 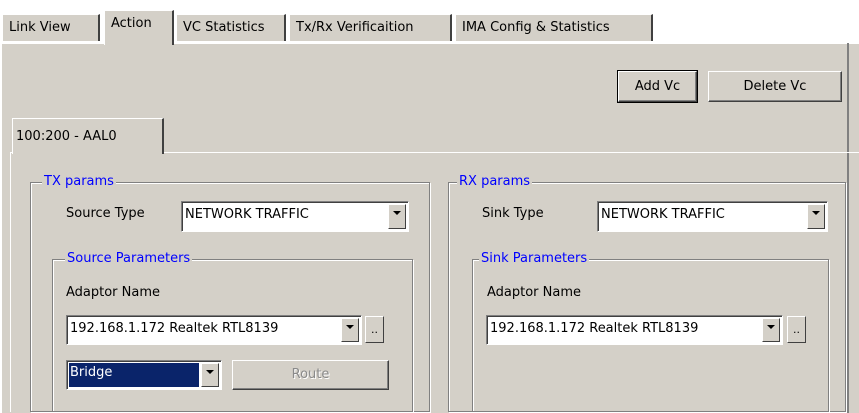 I want to click on tx-mode-value: Bridge, so click(x=134, y=375).